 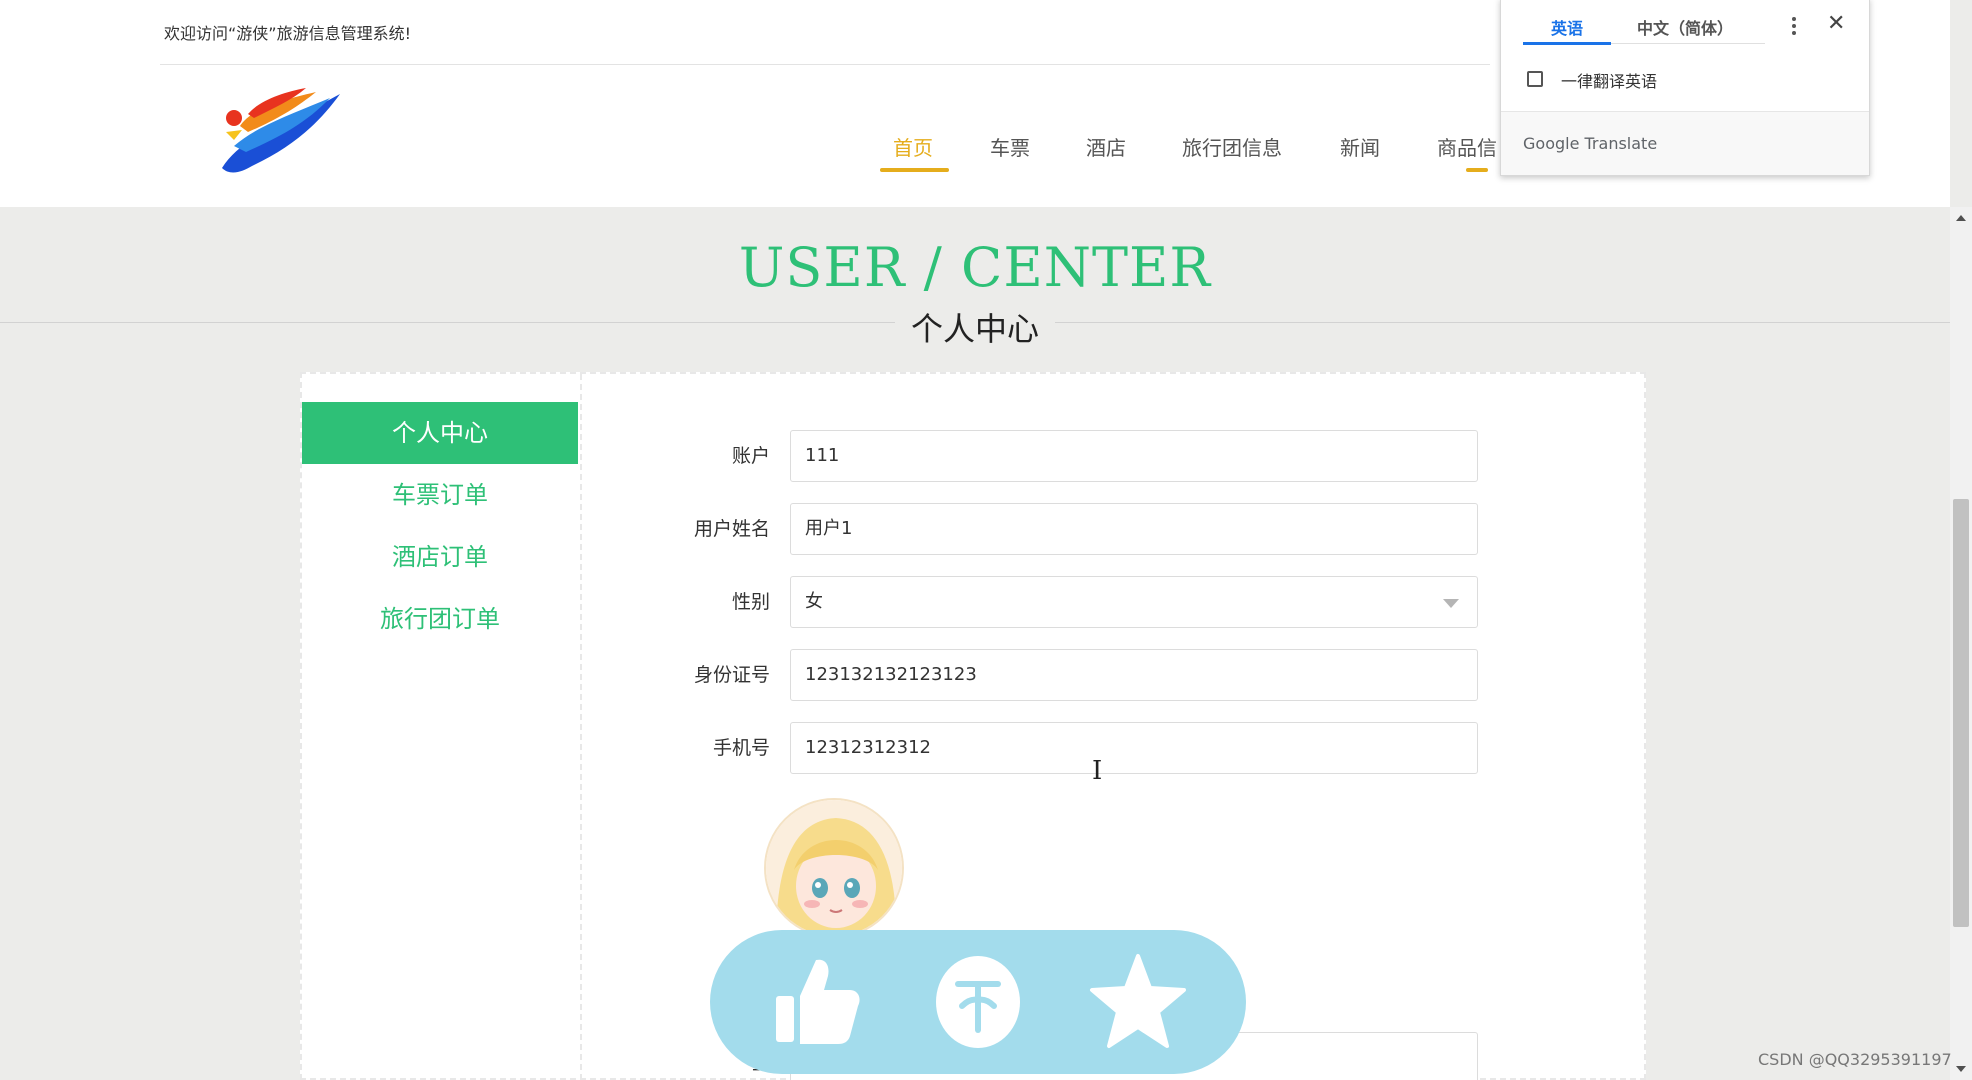 What do you see at coordinates (1138, 1002) in the screenshot?
I see `star-icon` at bounding box center [1138, 1002].